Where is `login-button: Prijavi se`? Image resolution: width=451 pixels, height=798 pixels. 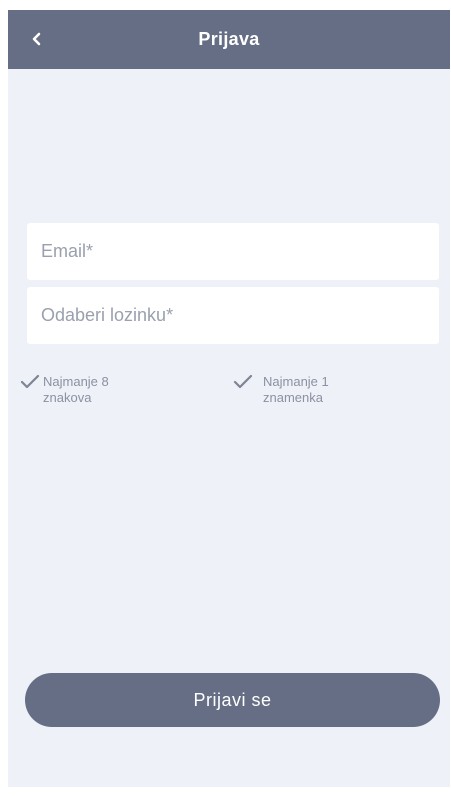 login-button: Prijavi se is located at coordinates (232, 700).